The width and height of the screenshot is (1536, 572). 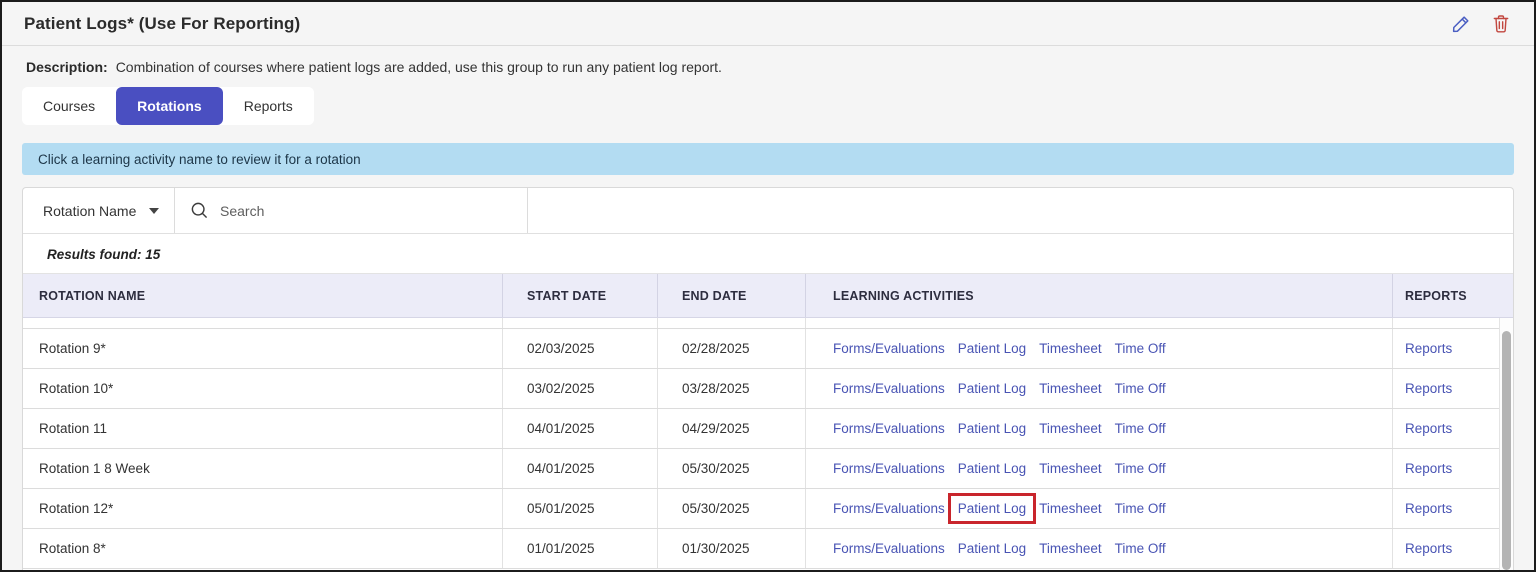 What do you see at coordinates (69, 106) in the screenshot?
I see `tab-courses: Courses` at bounding box center [69, 106].